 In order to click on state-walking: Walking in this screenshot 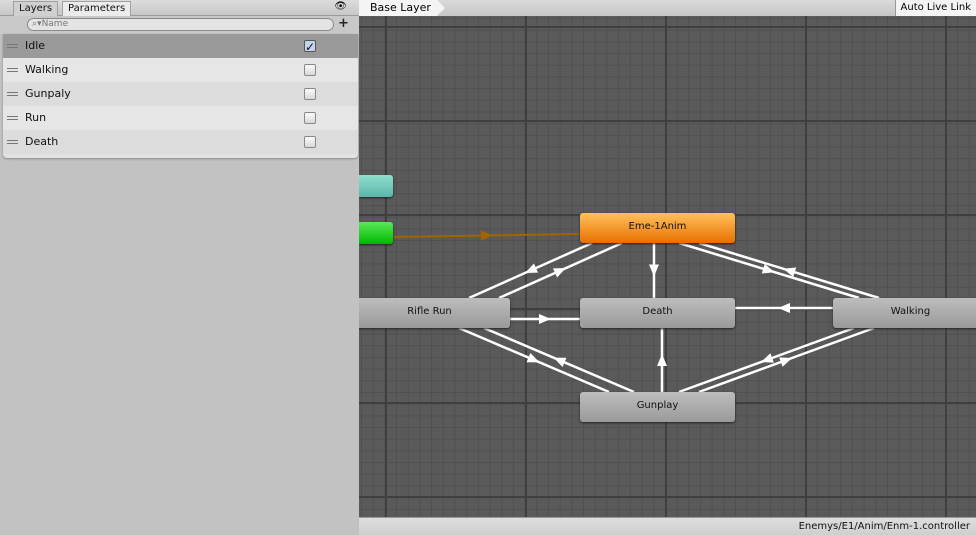, I will do `click(904, 313)`.